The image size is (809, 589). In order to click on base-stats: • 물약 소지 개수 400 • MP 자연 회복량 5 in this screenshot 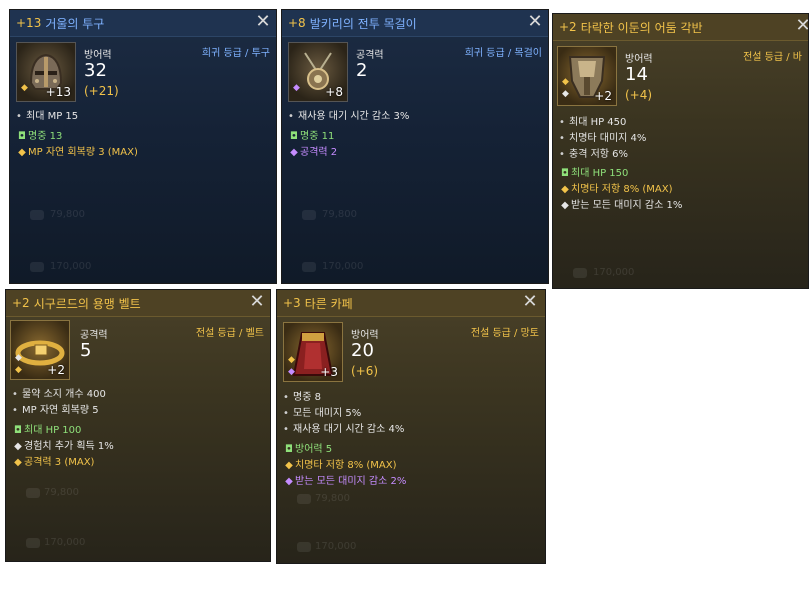, I will do `click(59, 403)`.